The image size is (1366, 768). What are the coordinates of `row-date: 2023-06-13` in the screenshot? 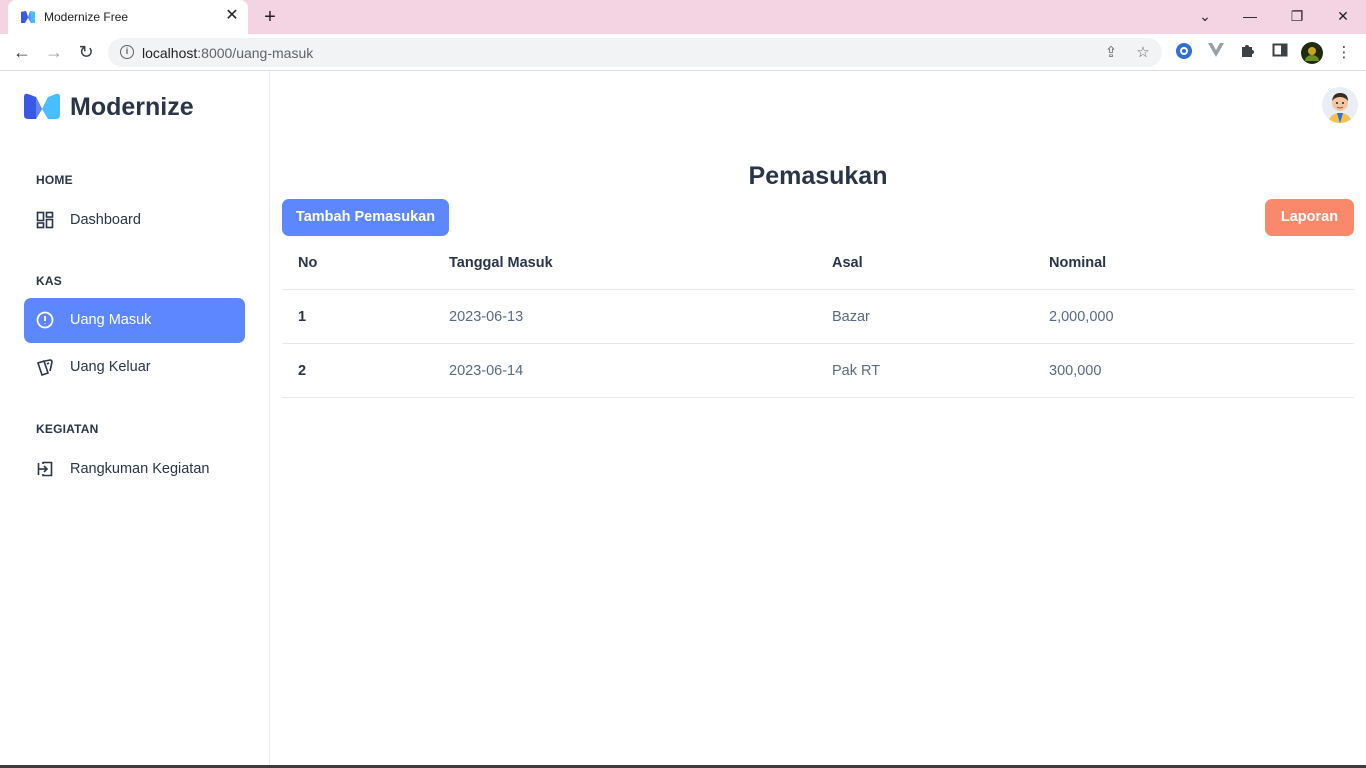 It's located at (486, 317).